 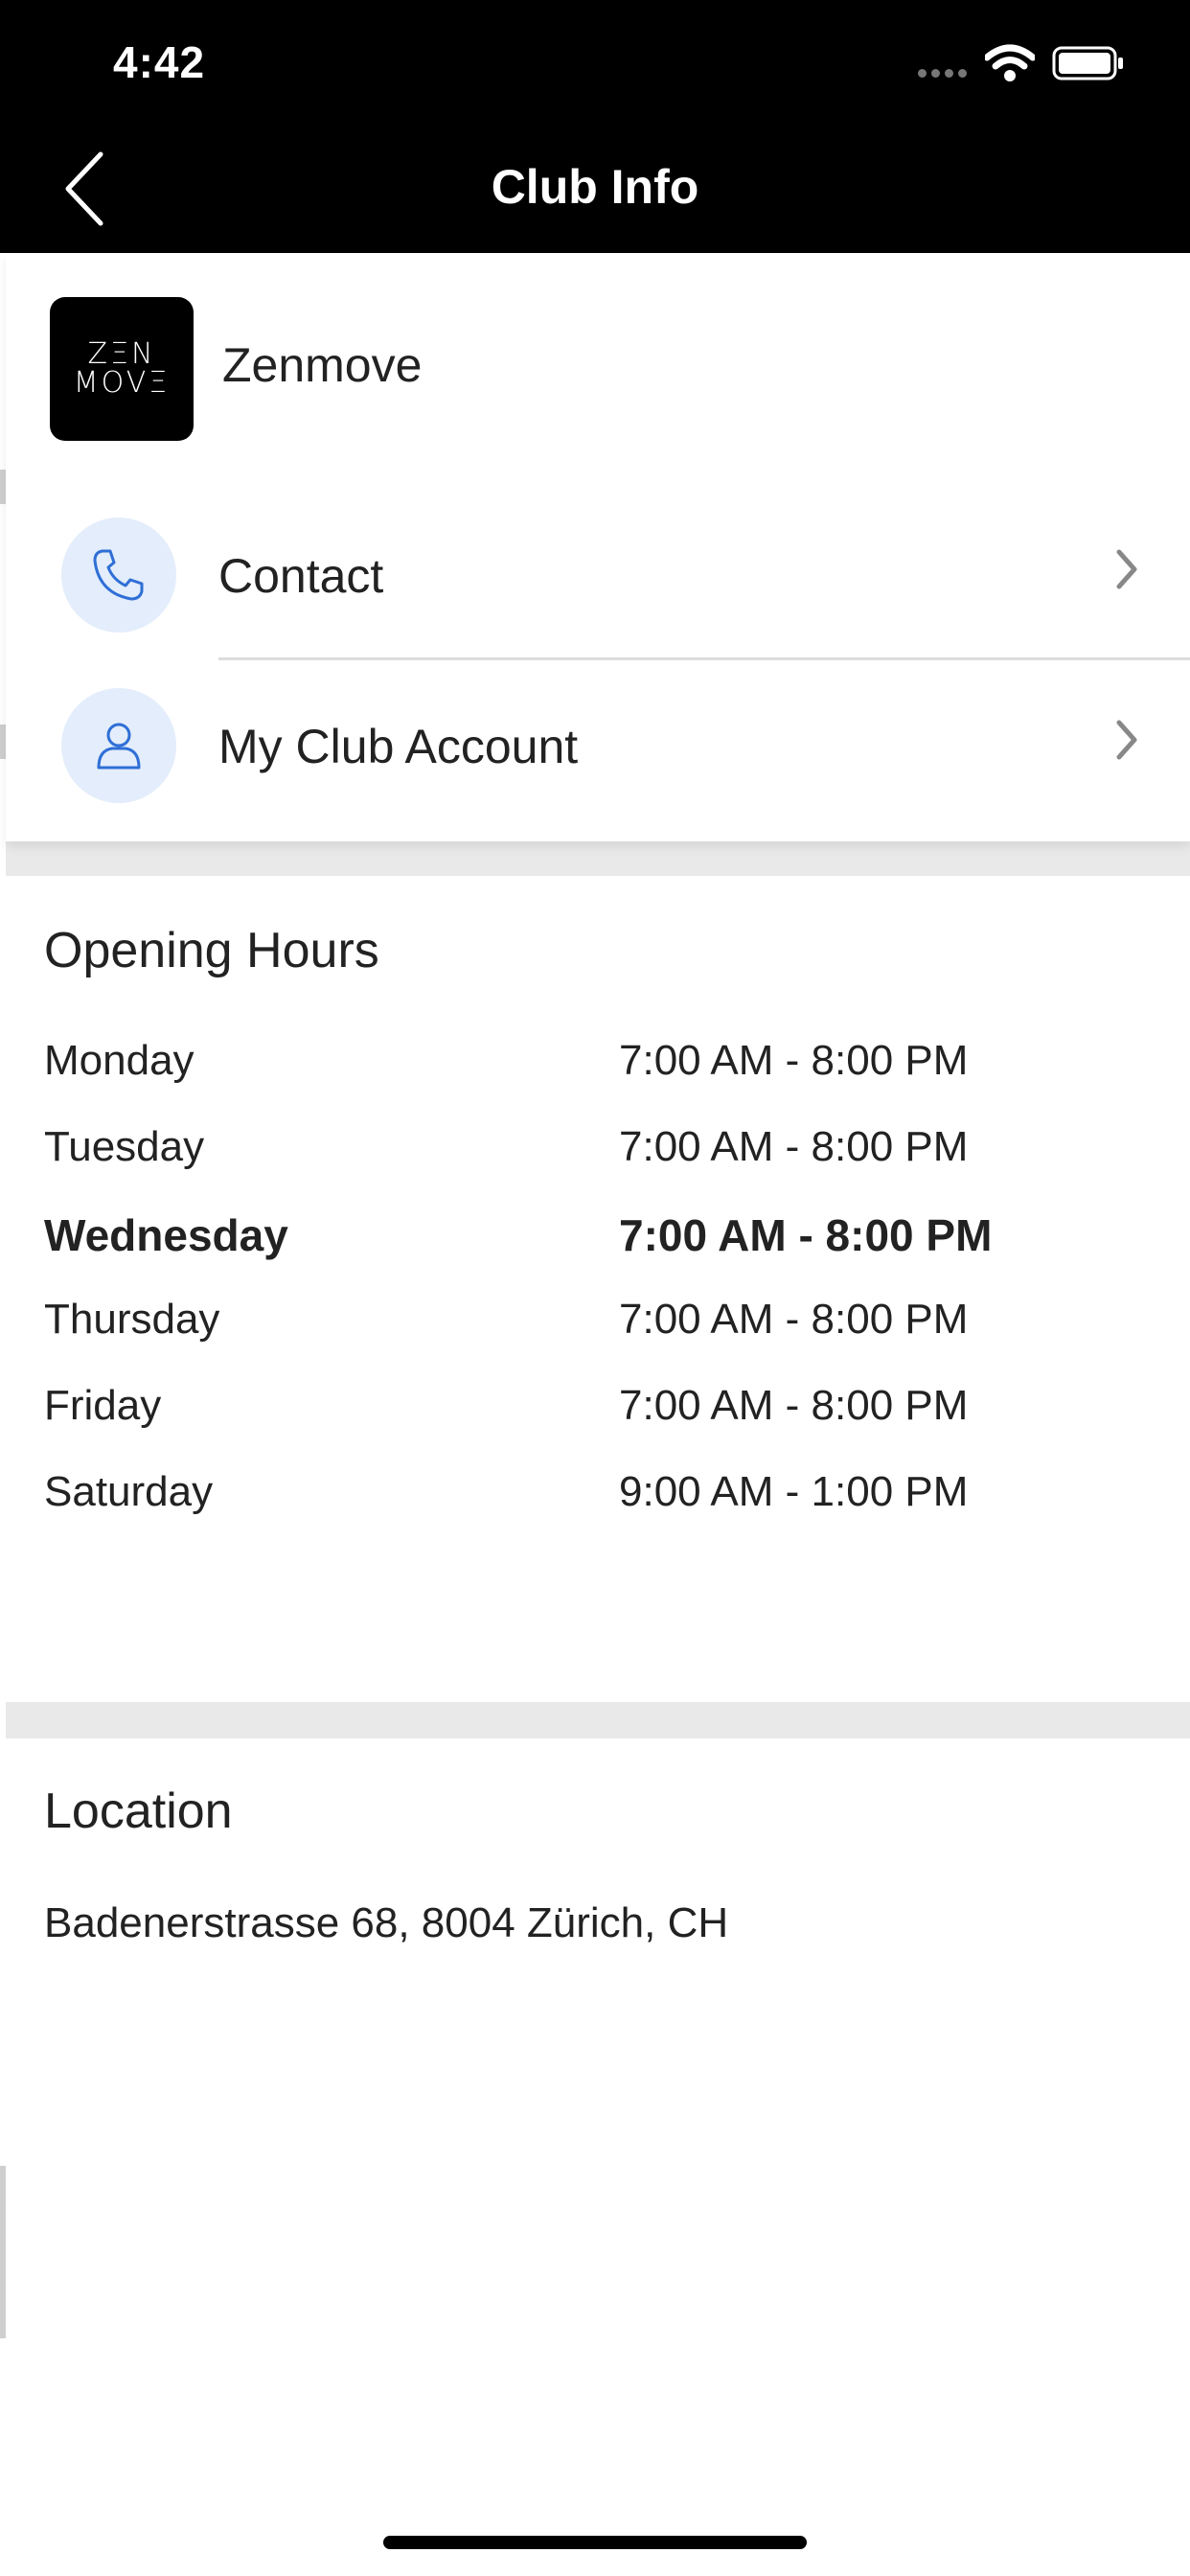 What do you see at coordinates (323, 365) in the screenshot?
I see `club-name: Zenmove` at bounding box center [323, 365].